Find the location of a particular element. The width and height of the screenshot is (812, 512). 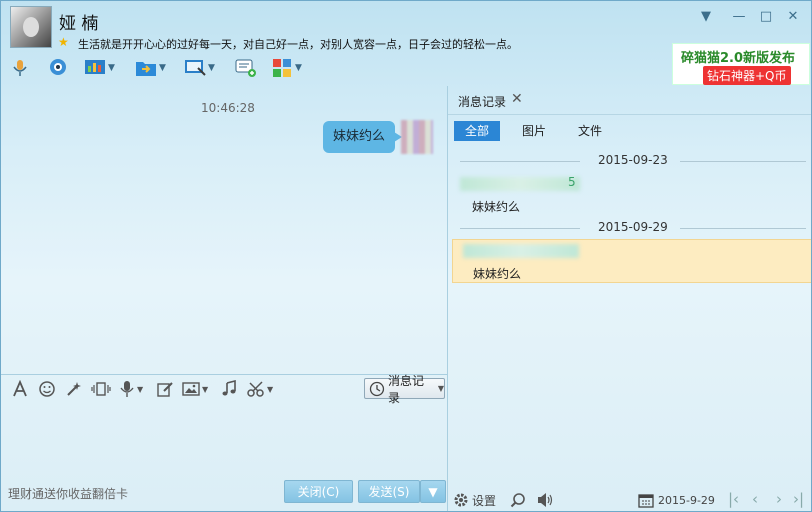

search-icon is located at coordinates (517, 500).